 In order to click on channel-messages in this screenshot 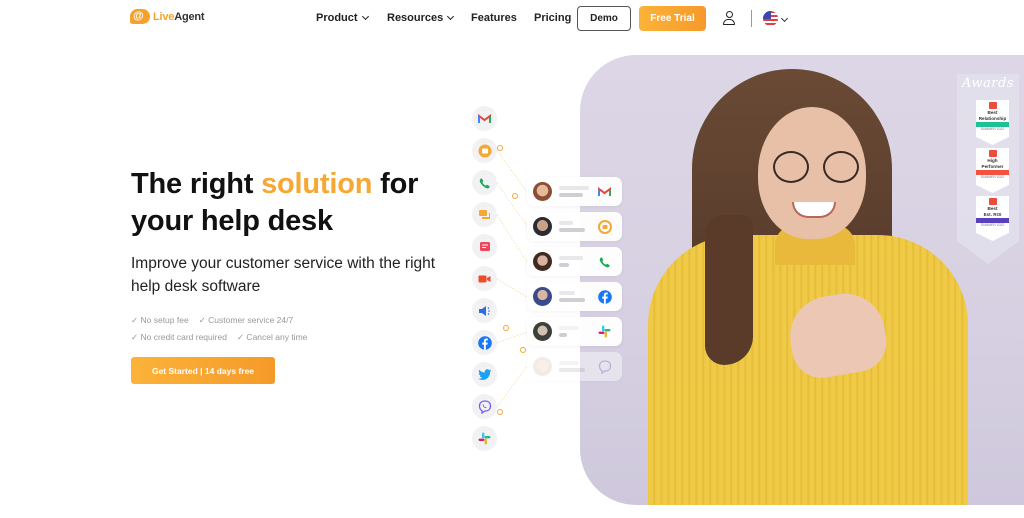, I will do `click(484, 214)`.